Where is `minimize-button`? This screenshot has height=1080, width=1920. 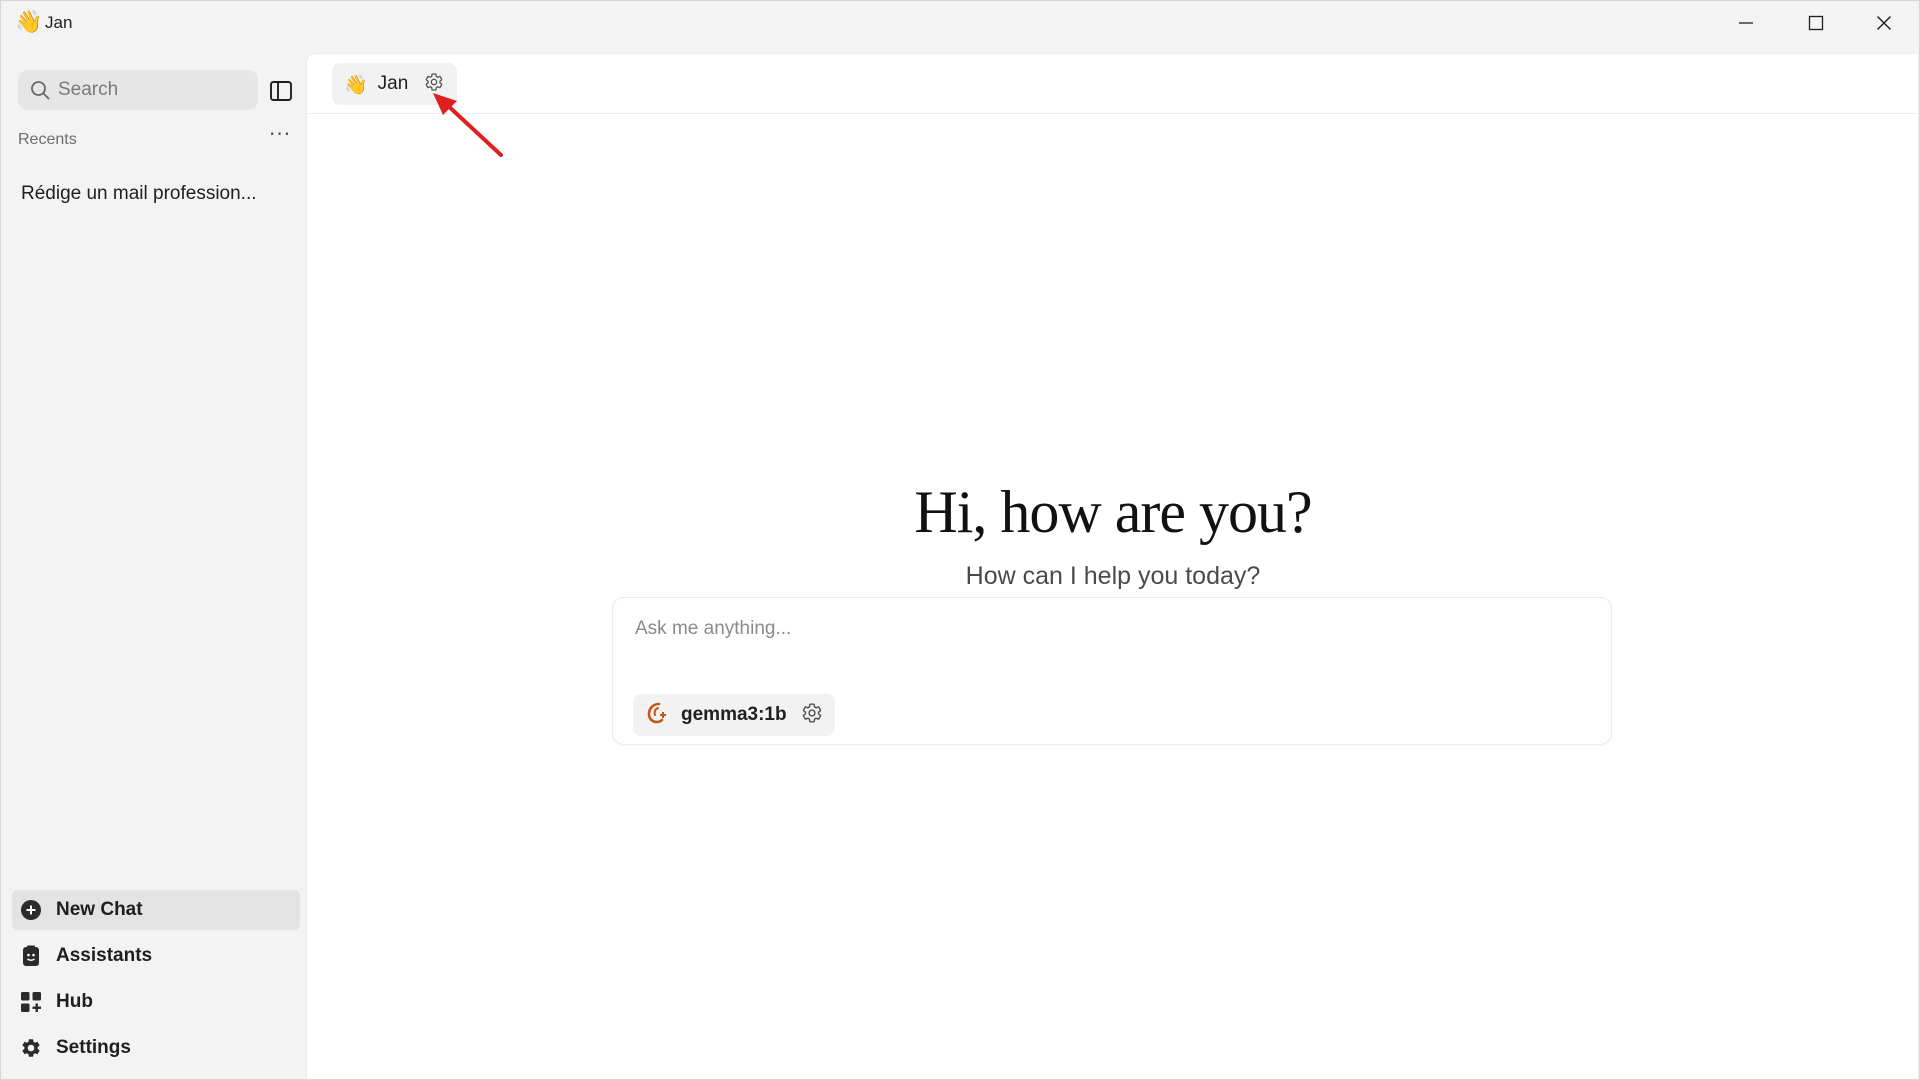 minimize-button is located at coordinates (1746, 23).